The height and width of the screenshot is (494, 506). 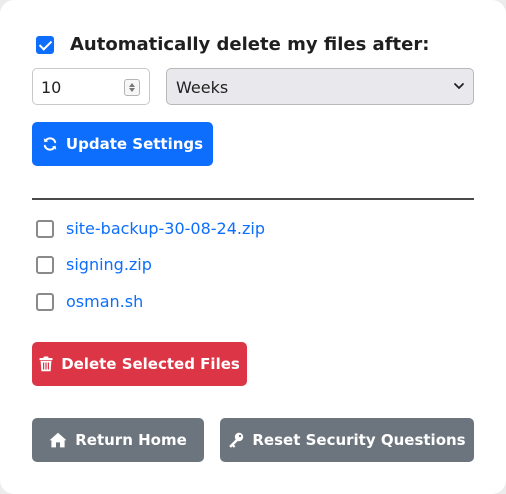 I want to click on file-link: signing.zip, so click(x=109, y=264).